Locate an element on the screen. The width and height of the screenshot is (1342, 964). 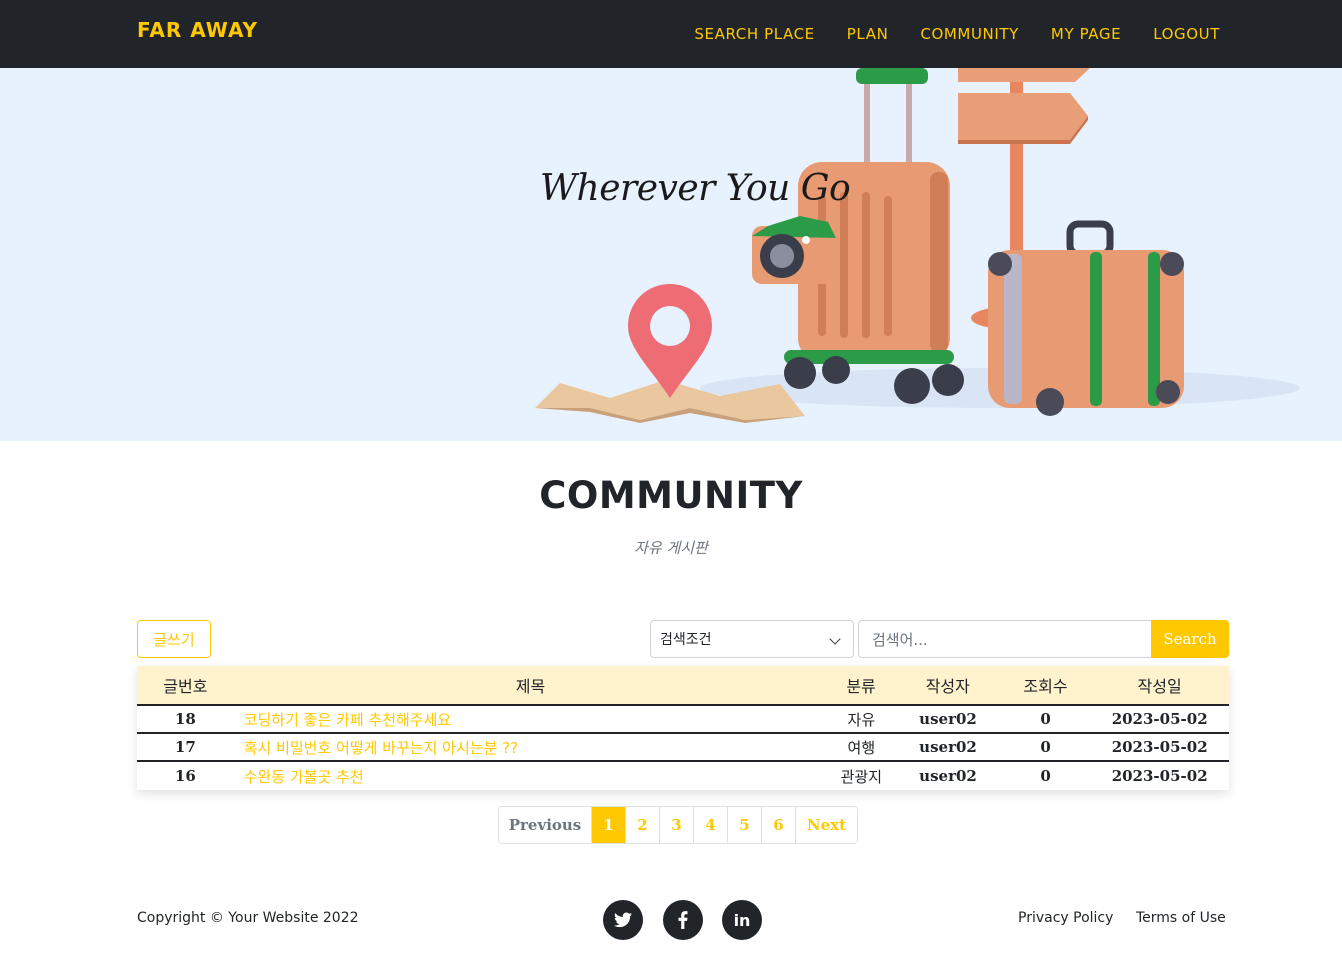
privacy-policy-link: Privacy Policy is located at coordinates (1065, 918).